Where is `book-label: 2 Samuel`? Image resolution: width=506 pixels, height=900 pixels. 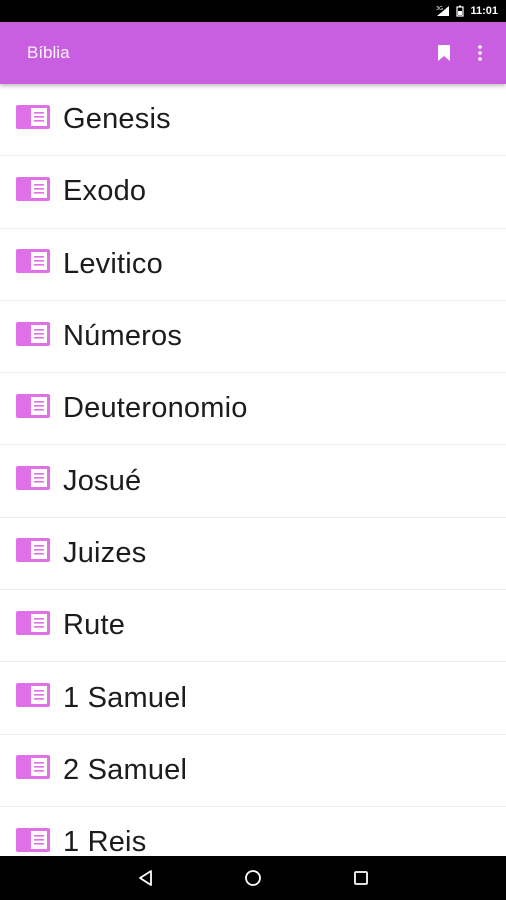
book-label: 2 Samuel is located at coordinates (125, 769).